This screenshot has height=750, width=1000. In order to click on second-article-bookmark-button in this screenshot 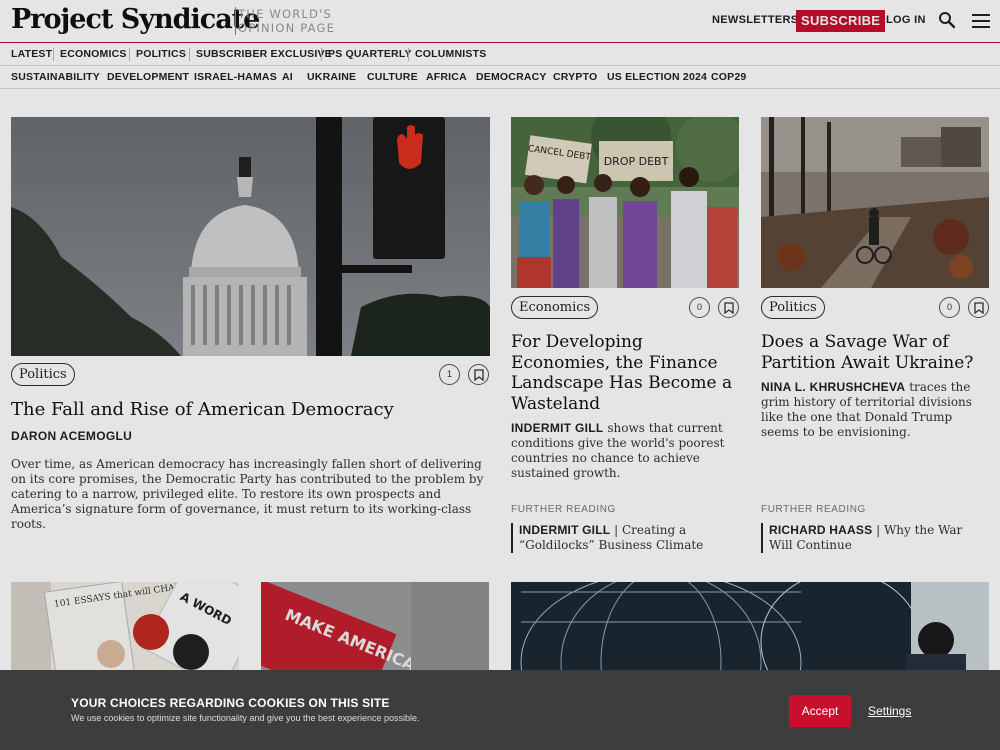, I will do `click(728, 307)`.